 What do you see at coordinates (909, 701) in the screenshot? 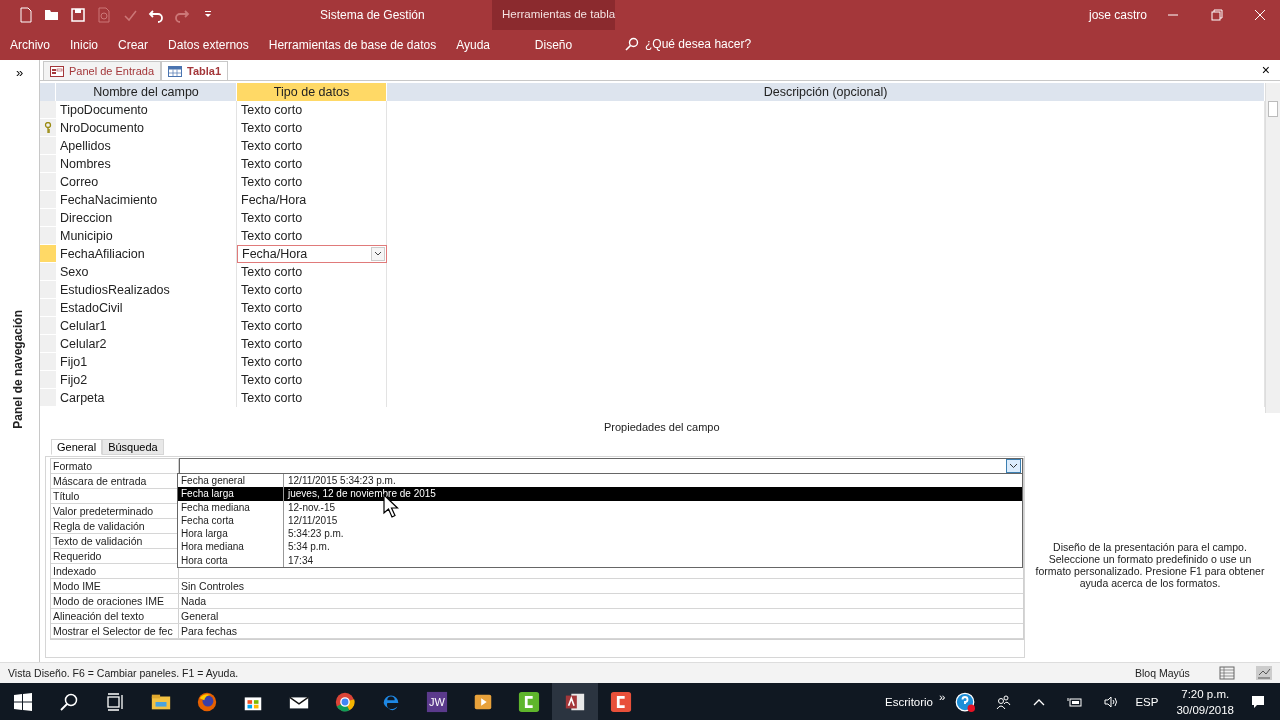
I see `desktop-toolbar-label: Escritorio` at bounding box center [909, 701].